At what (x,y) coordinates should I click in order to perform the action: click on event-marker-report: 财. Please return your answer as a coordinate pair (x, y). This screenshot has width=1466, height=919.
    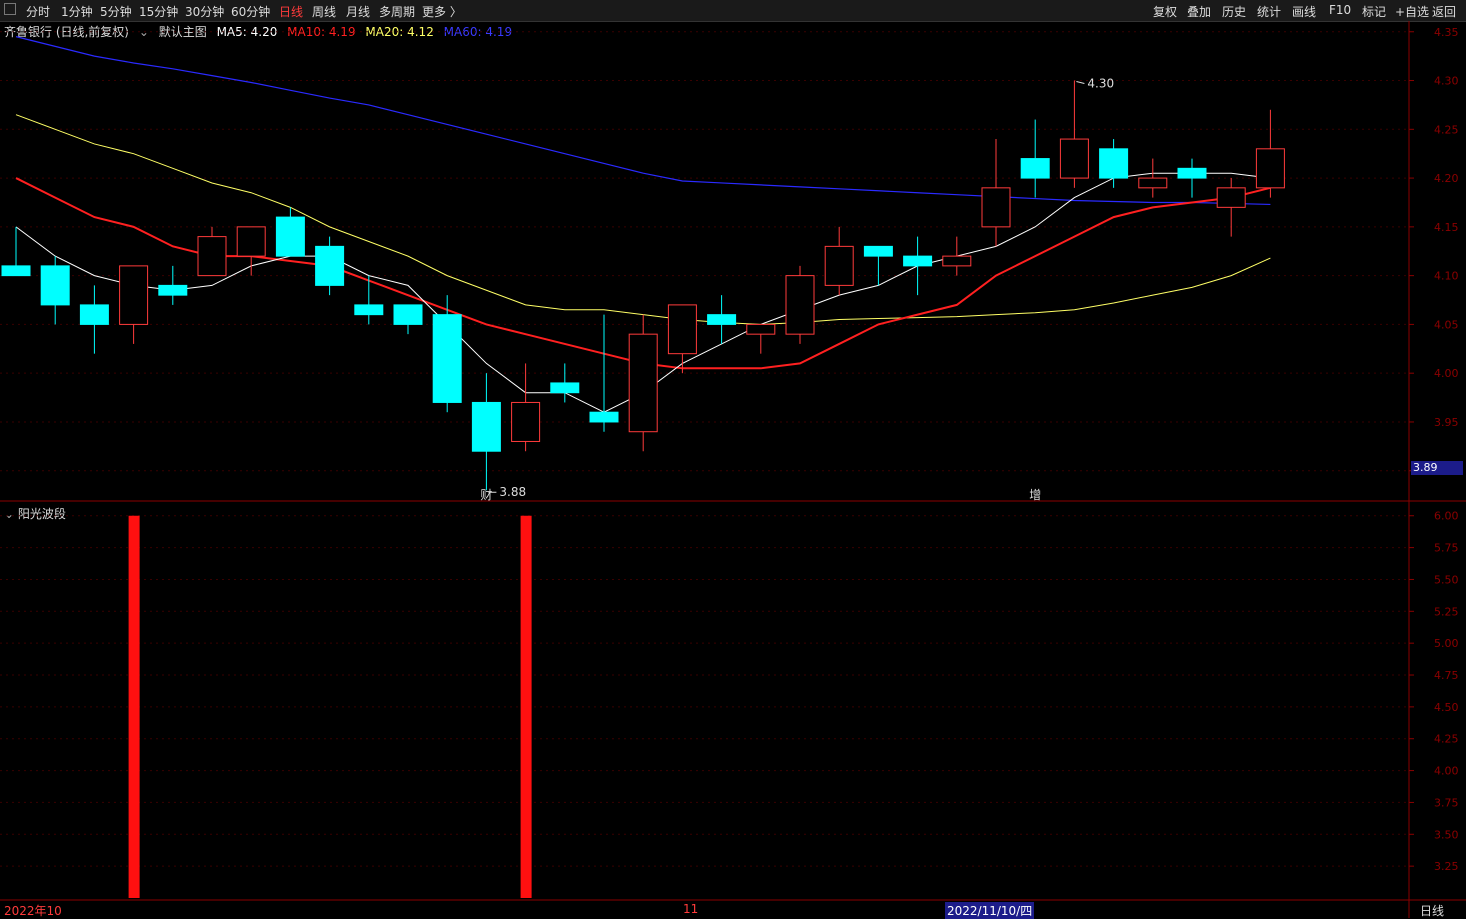
    Looking at the image, I should click on (486, 495).